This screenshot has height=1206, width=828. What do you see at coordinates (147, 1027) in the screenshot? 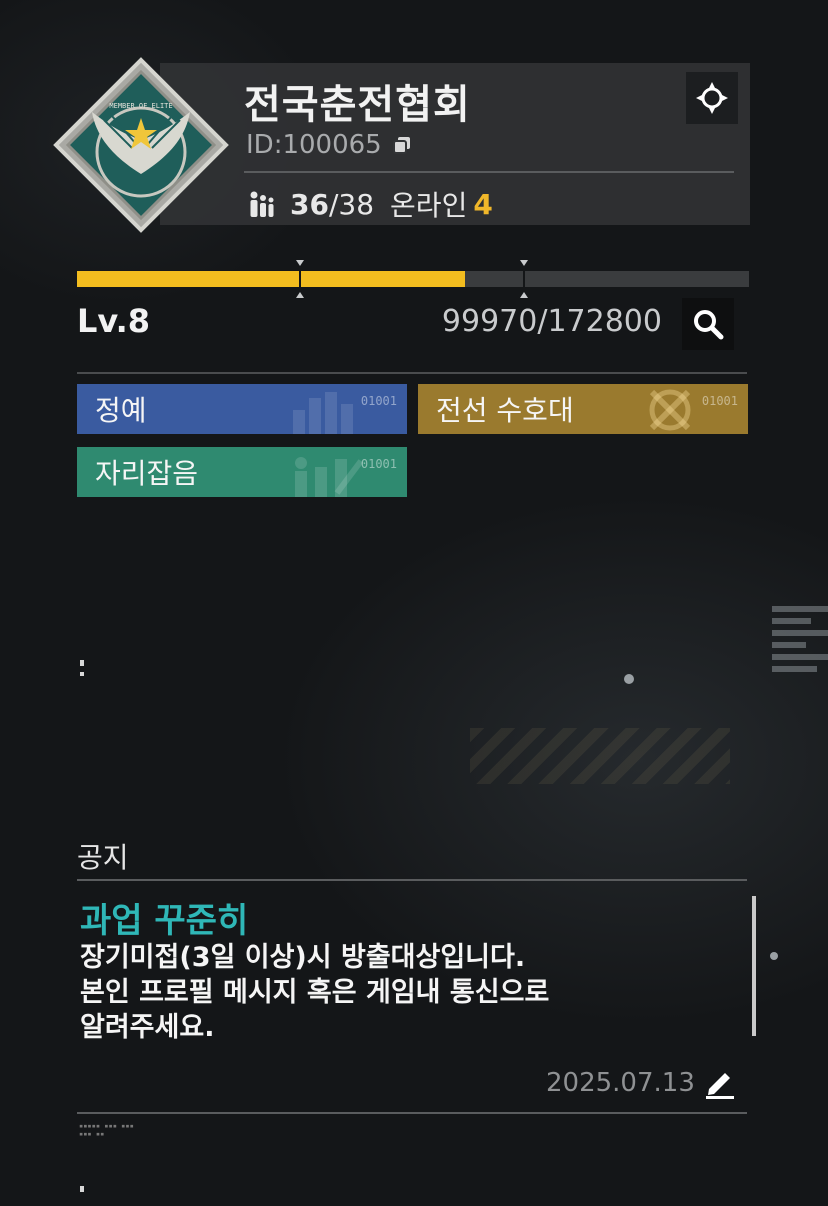
I see `notice-line: 알려주세요.` at bounding box center [147, 1027].